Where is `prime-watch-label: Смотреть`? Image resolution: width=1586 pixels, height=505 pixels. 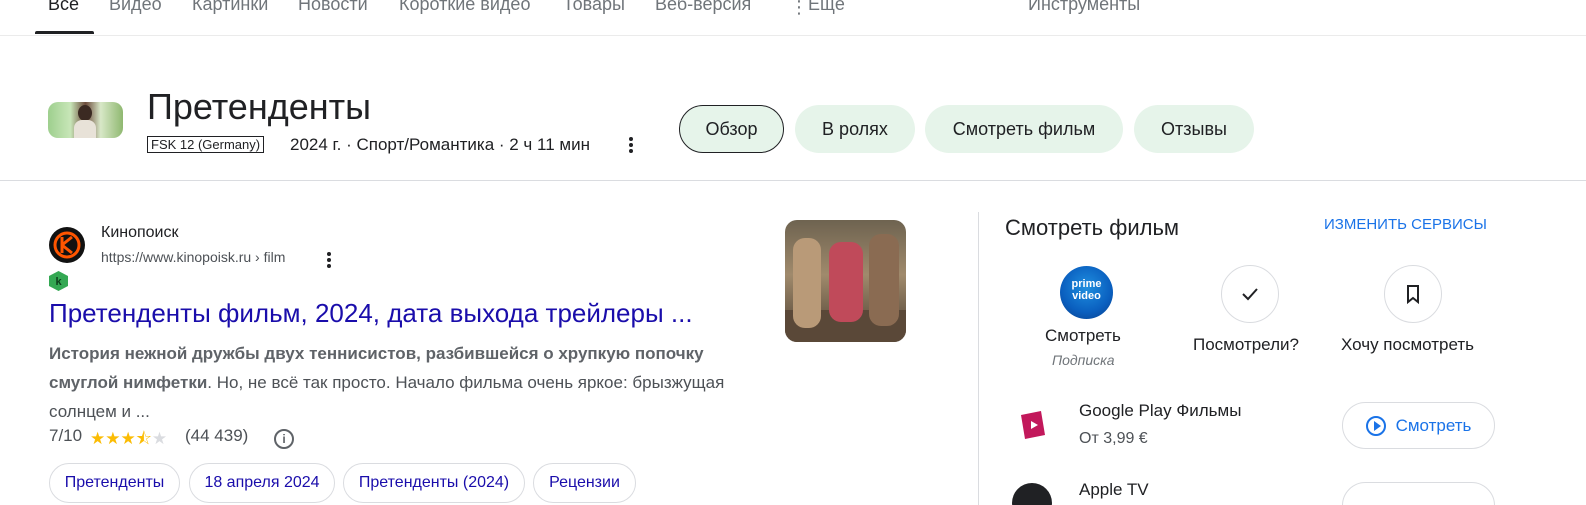
prime-watch-label: Смотреть is located at coordinates (1083, 336).